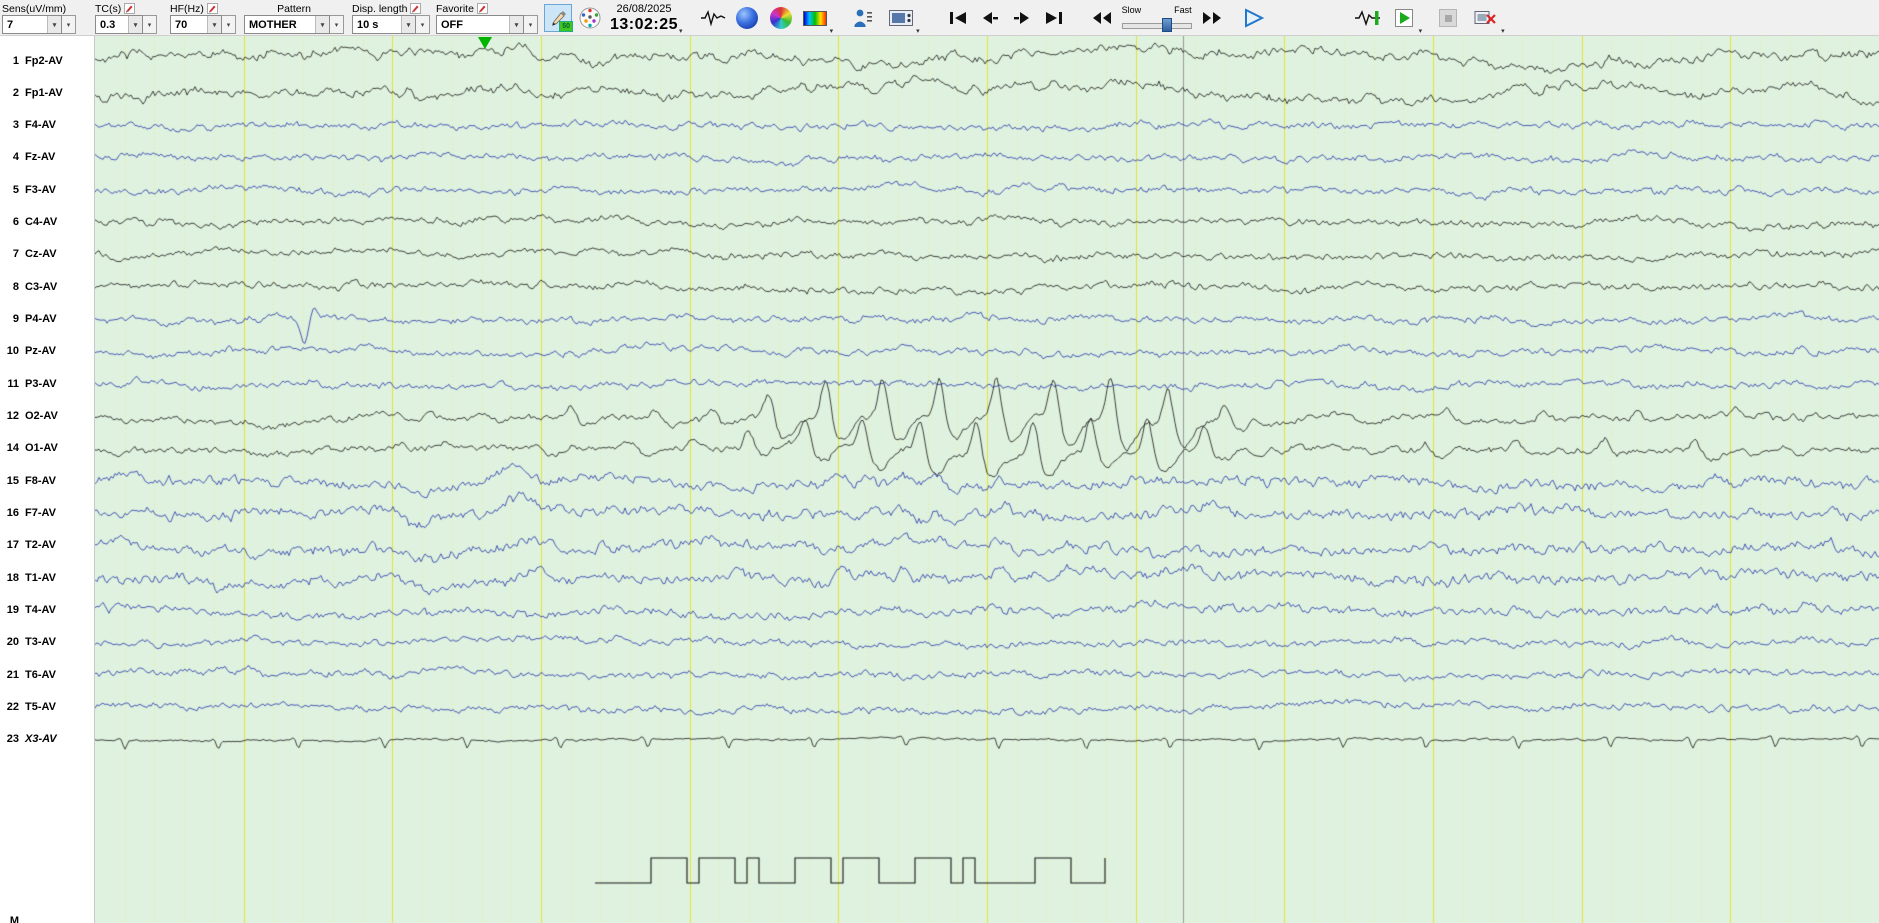 The height and width of the screenshot is (923, 1879). Describe the element at coordinates (47, 577) in the screenshot. I see `channel-row: 18 T1-AV` at that location.